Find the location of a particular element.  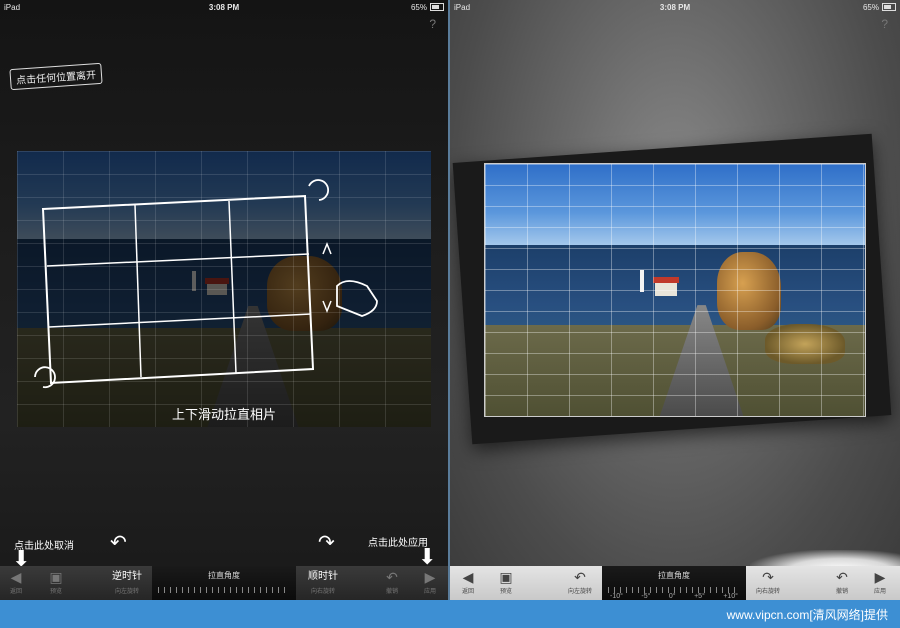

angle-scale: -10° -5° 0° +5° +10° is located at coordinates (674, 596).